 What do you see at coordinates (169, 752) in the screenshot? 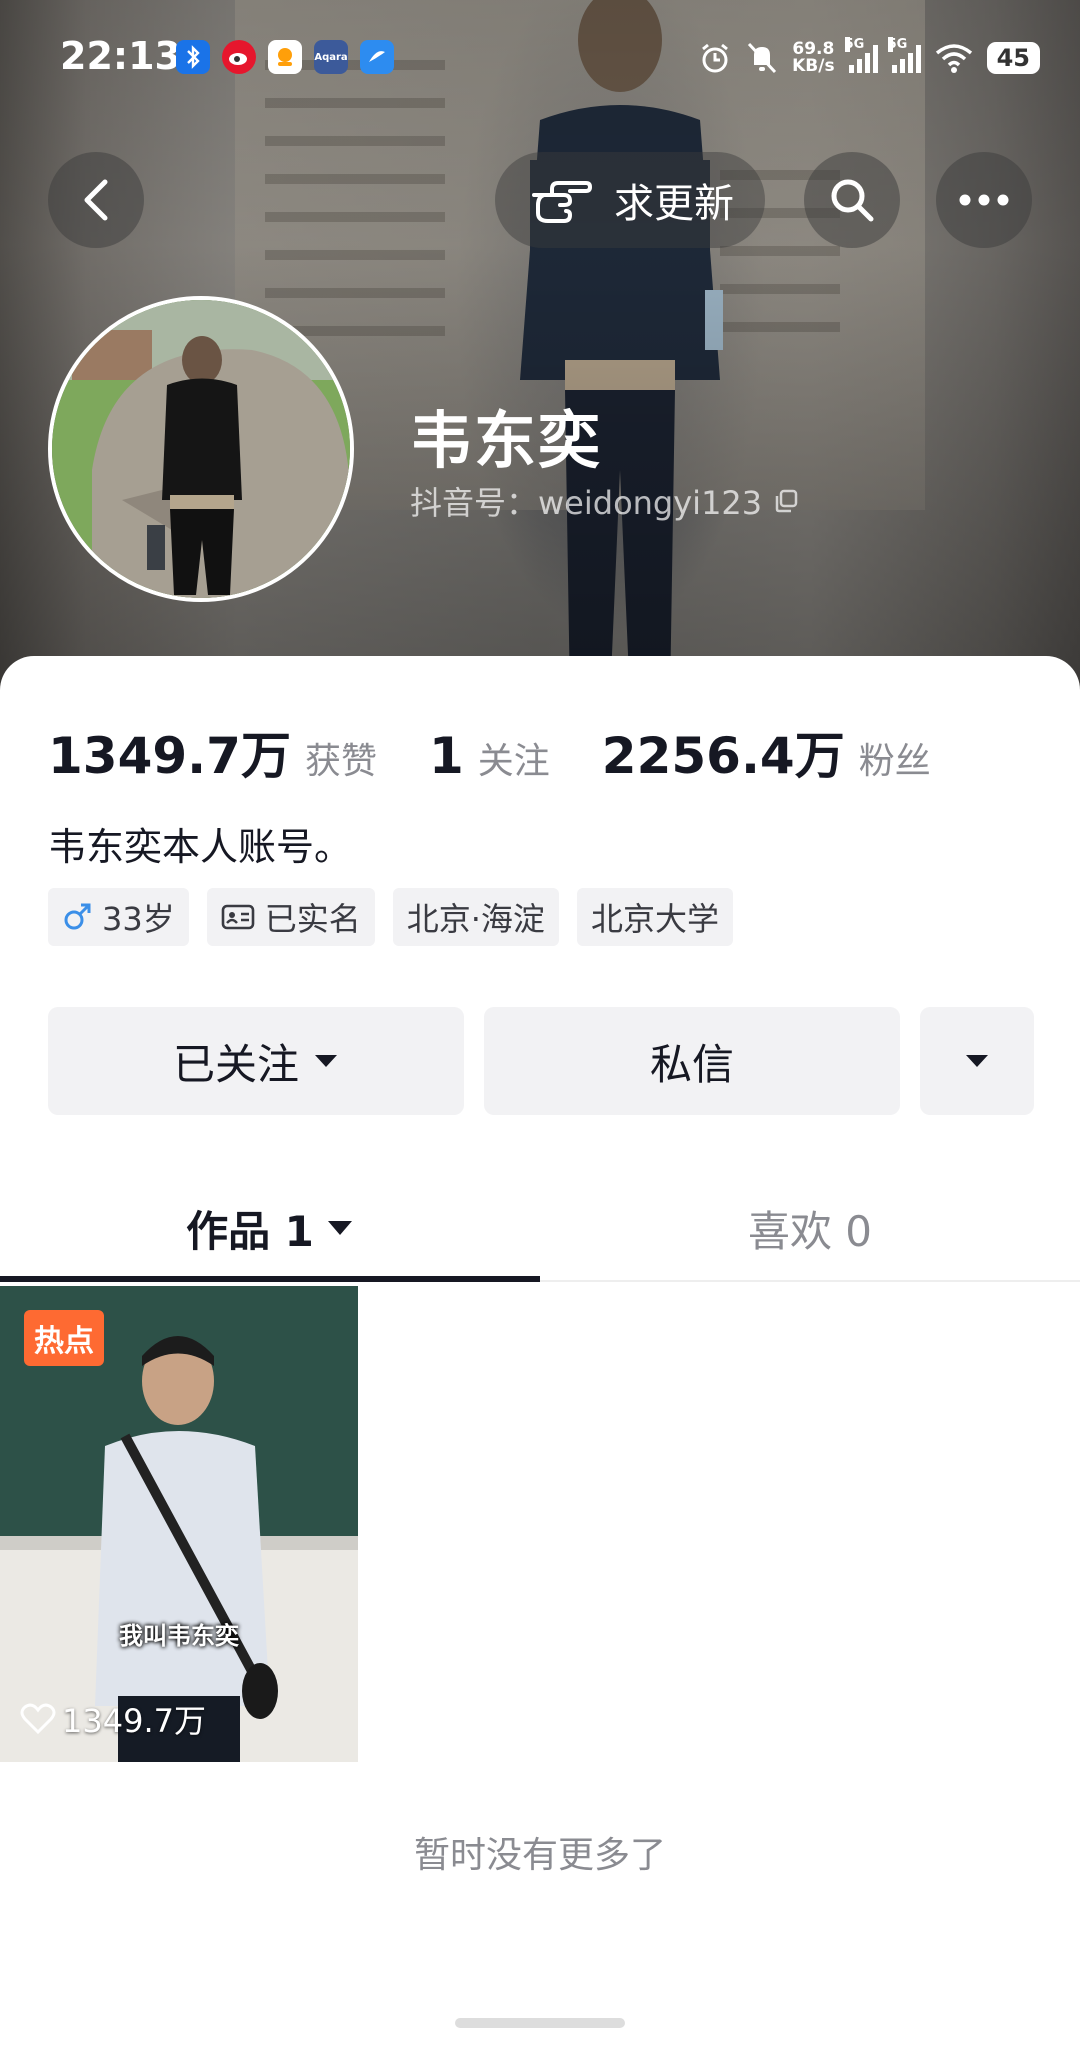
I see `likes-count: 1349.7万` at bounding box center [169, 752].